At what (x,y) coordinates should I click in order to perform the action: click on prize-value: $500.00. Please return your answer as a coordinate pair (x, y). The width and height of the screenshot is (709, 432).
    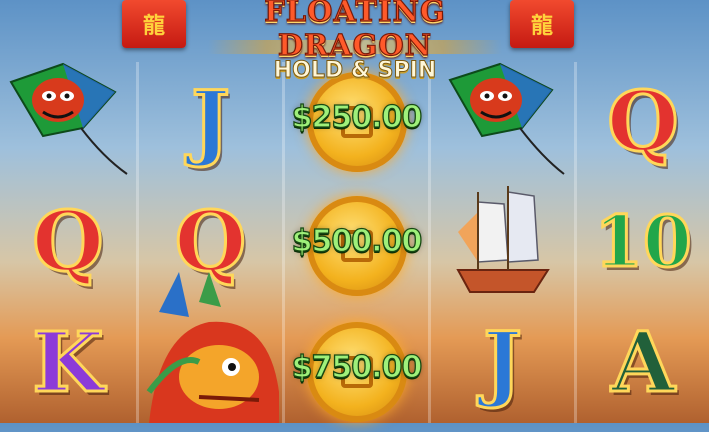
    Looking at the image, I should click on (357, 241).